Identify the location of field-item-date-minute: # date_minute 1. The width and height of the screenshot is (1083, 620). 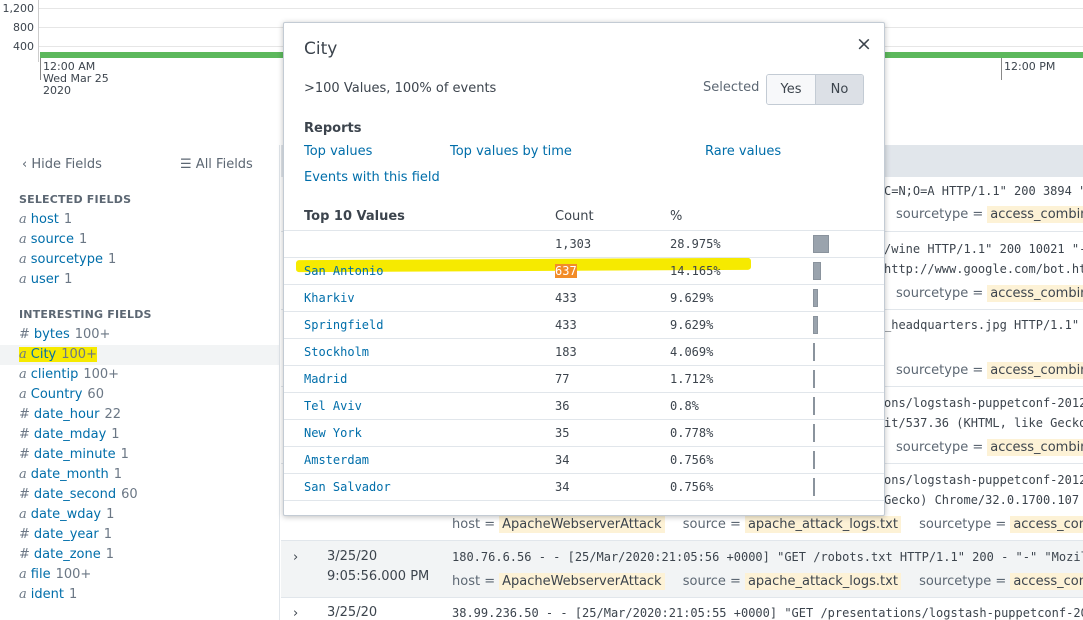
(139, 455).